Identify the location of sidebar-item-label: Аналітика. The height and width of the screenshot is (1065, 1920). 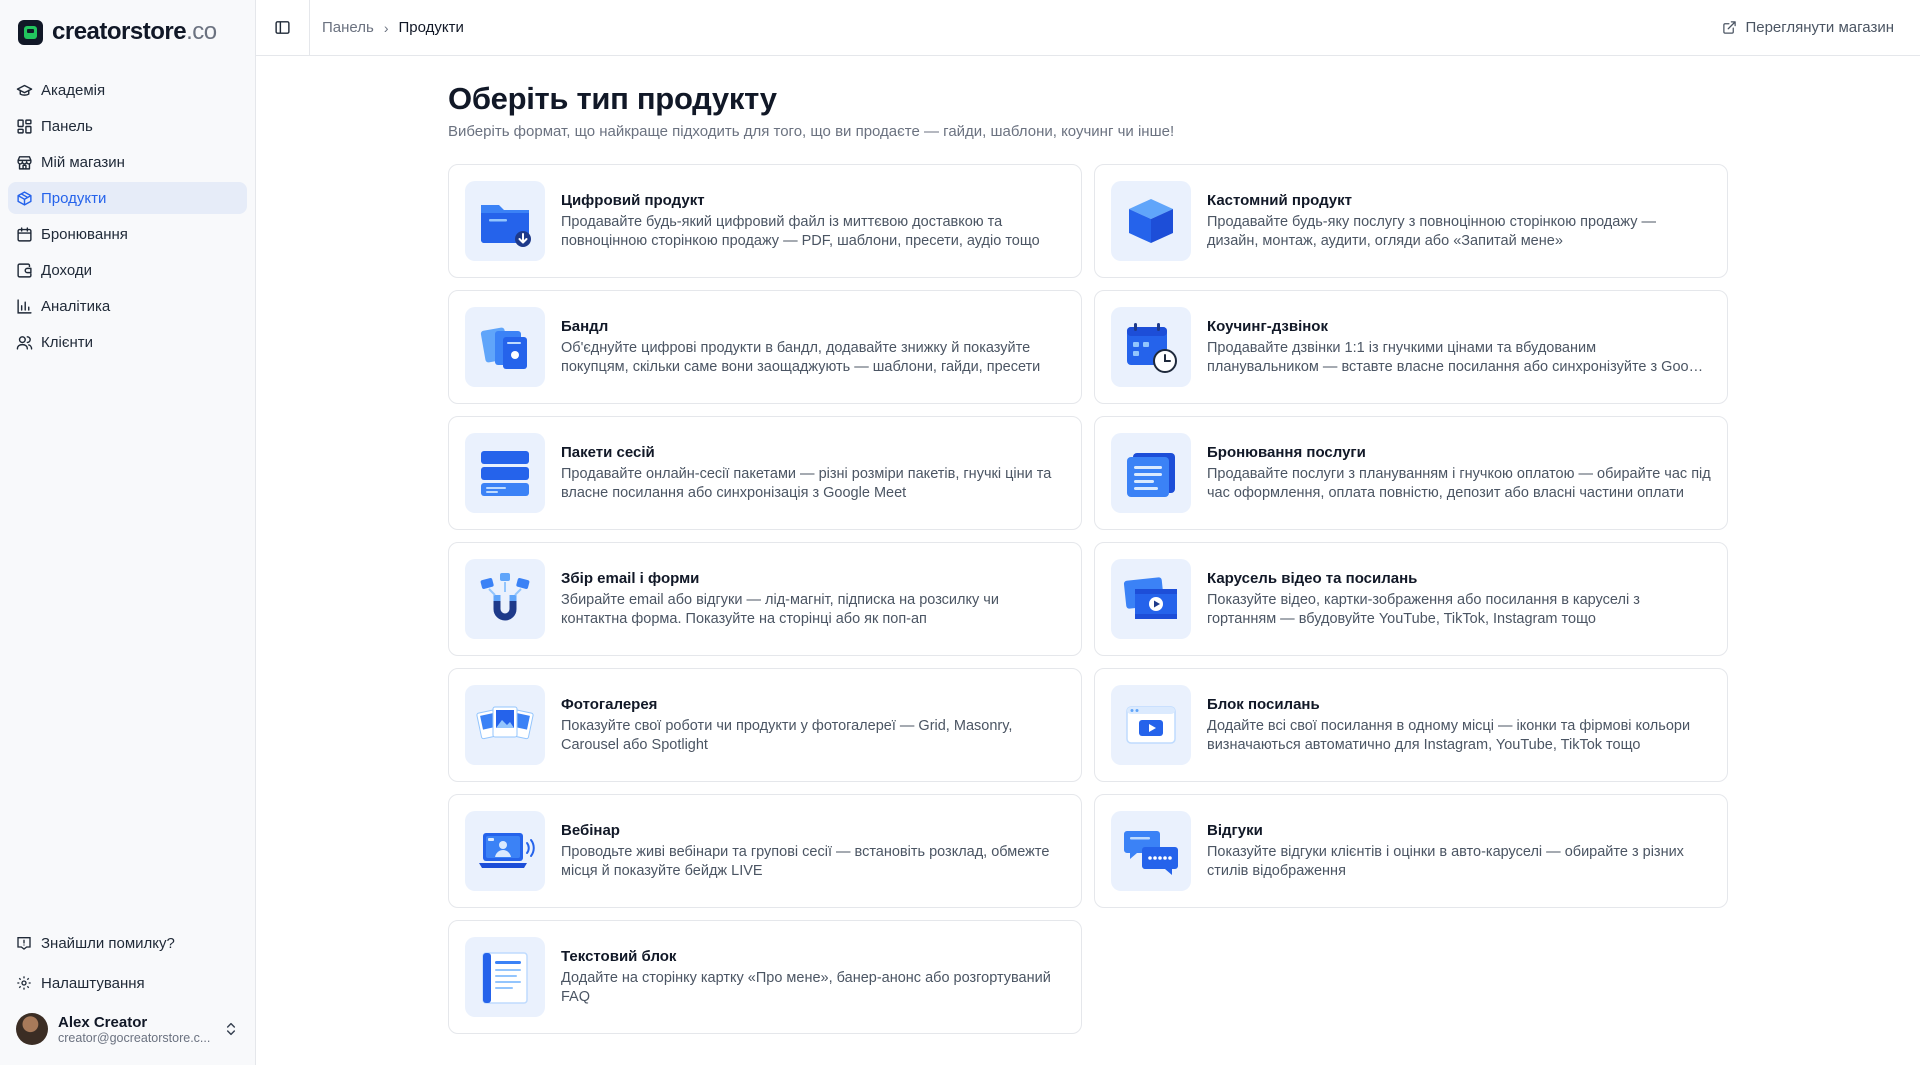
(76, 306).